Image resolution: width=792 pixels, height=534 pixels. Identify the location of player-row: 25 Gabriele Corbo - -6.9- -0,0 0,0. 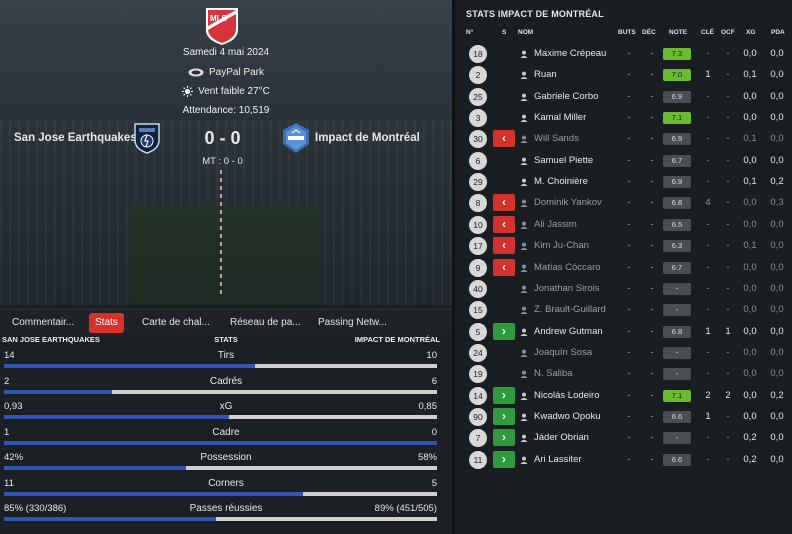
(623, 97).